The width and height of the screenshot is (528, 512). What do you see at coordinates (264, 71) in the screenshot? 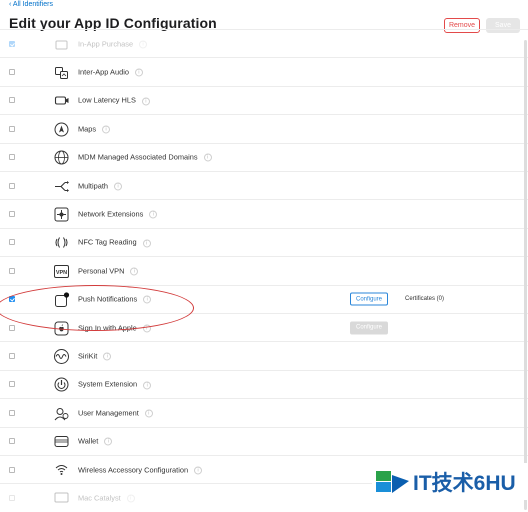
I see `capability-row: Inter-App Audio i` at bounding box center [264, 71].